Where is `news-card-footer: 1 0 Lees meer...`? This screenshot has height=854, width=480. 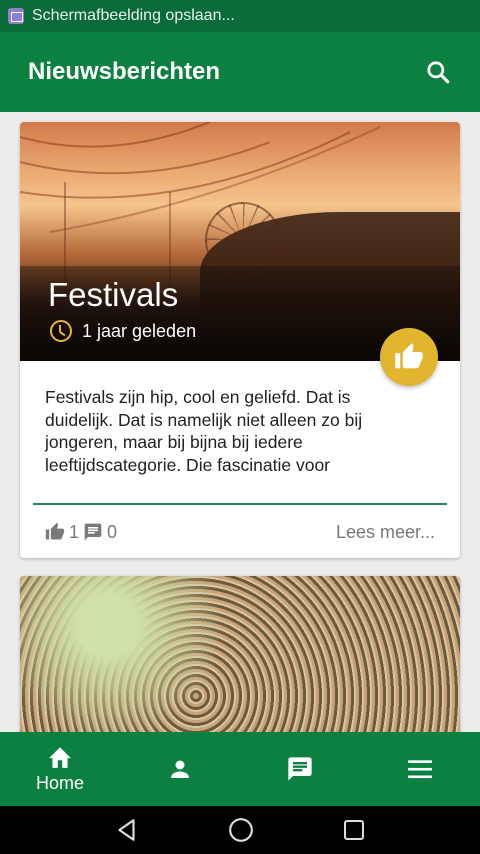
news-card-footer: 1 0 Lees meer... is located at coordinates (240, 532).